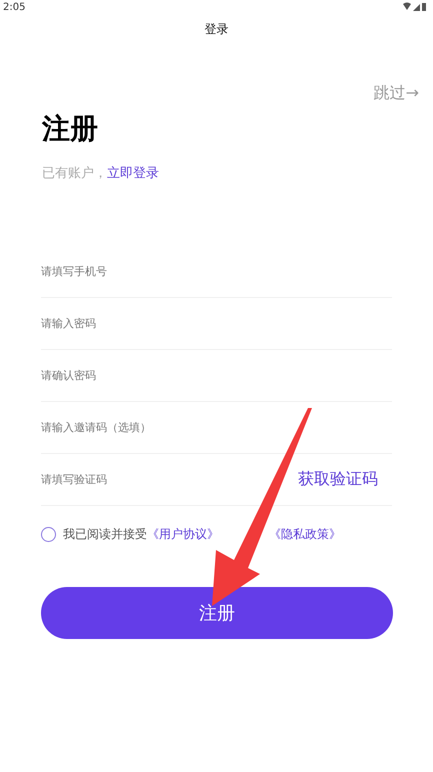 The height and width of the screenshot is (772, 433). I want to click on privacy-policy-link: 《隐私政策》, so click(305, 534).